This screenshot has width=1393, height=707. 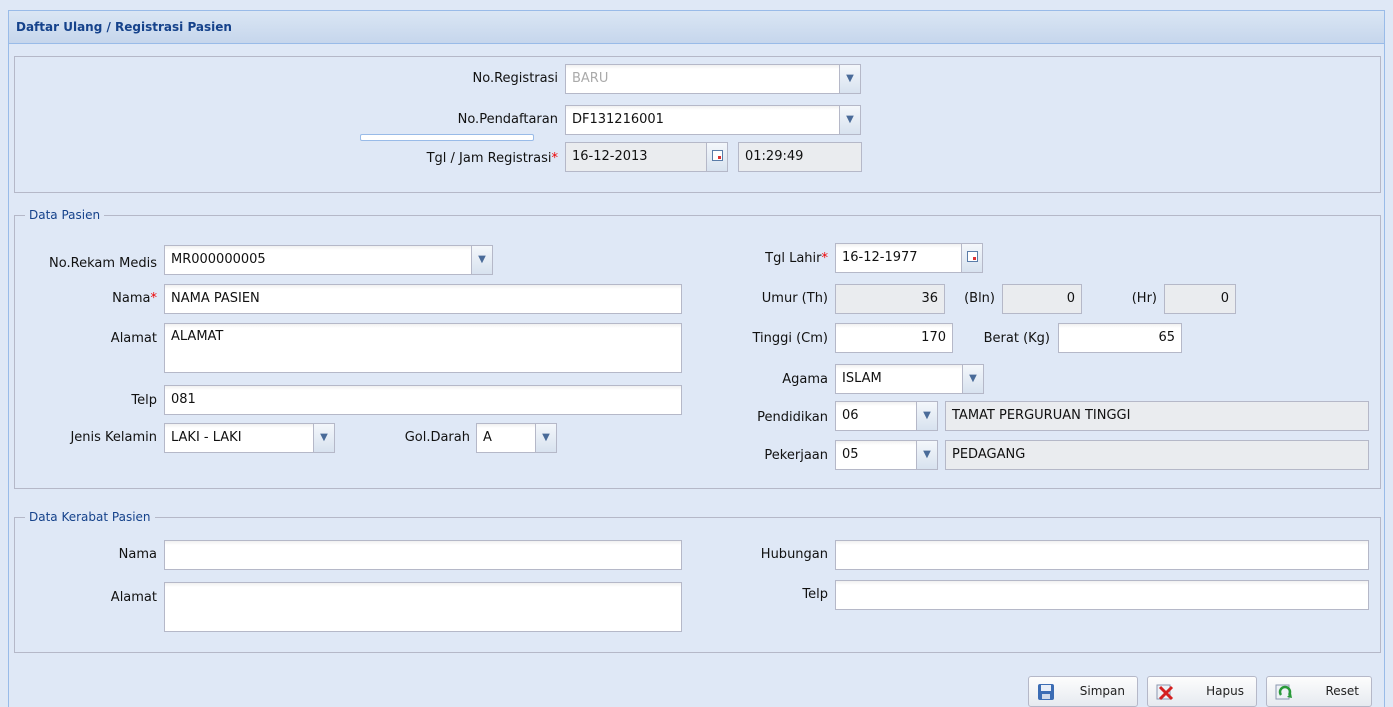 I want to click on tgl-lahir-label: Tgl Lahir*, so click(x=764, y=259).